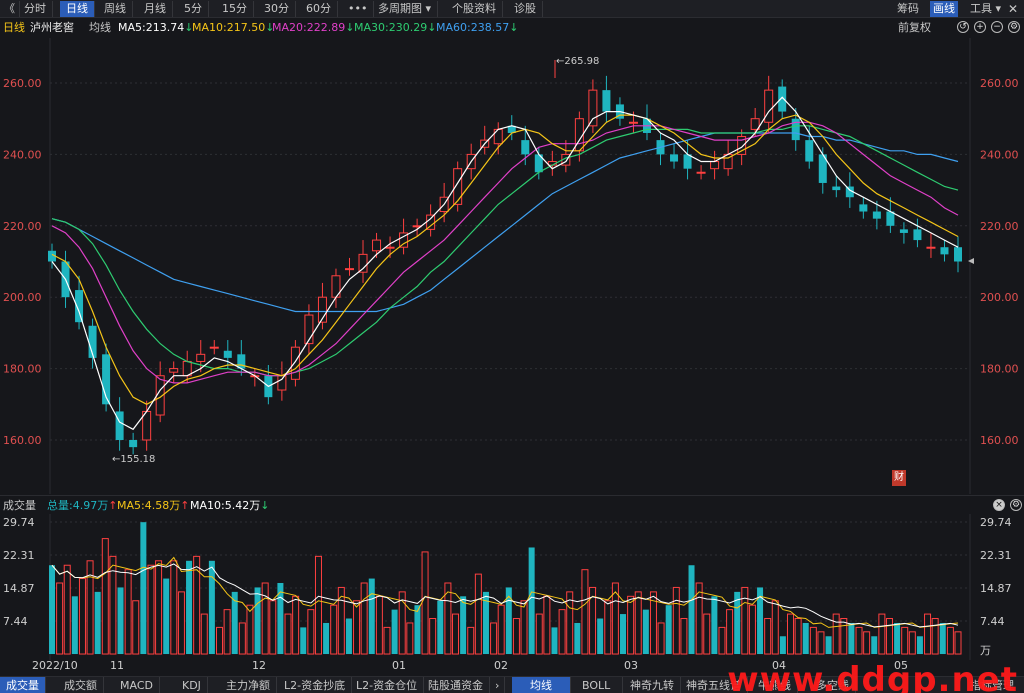 The height and width of the screenshot is (693, 1024). I want to click on ma5-value: MA5:213.74↓, so click(156, 27).